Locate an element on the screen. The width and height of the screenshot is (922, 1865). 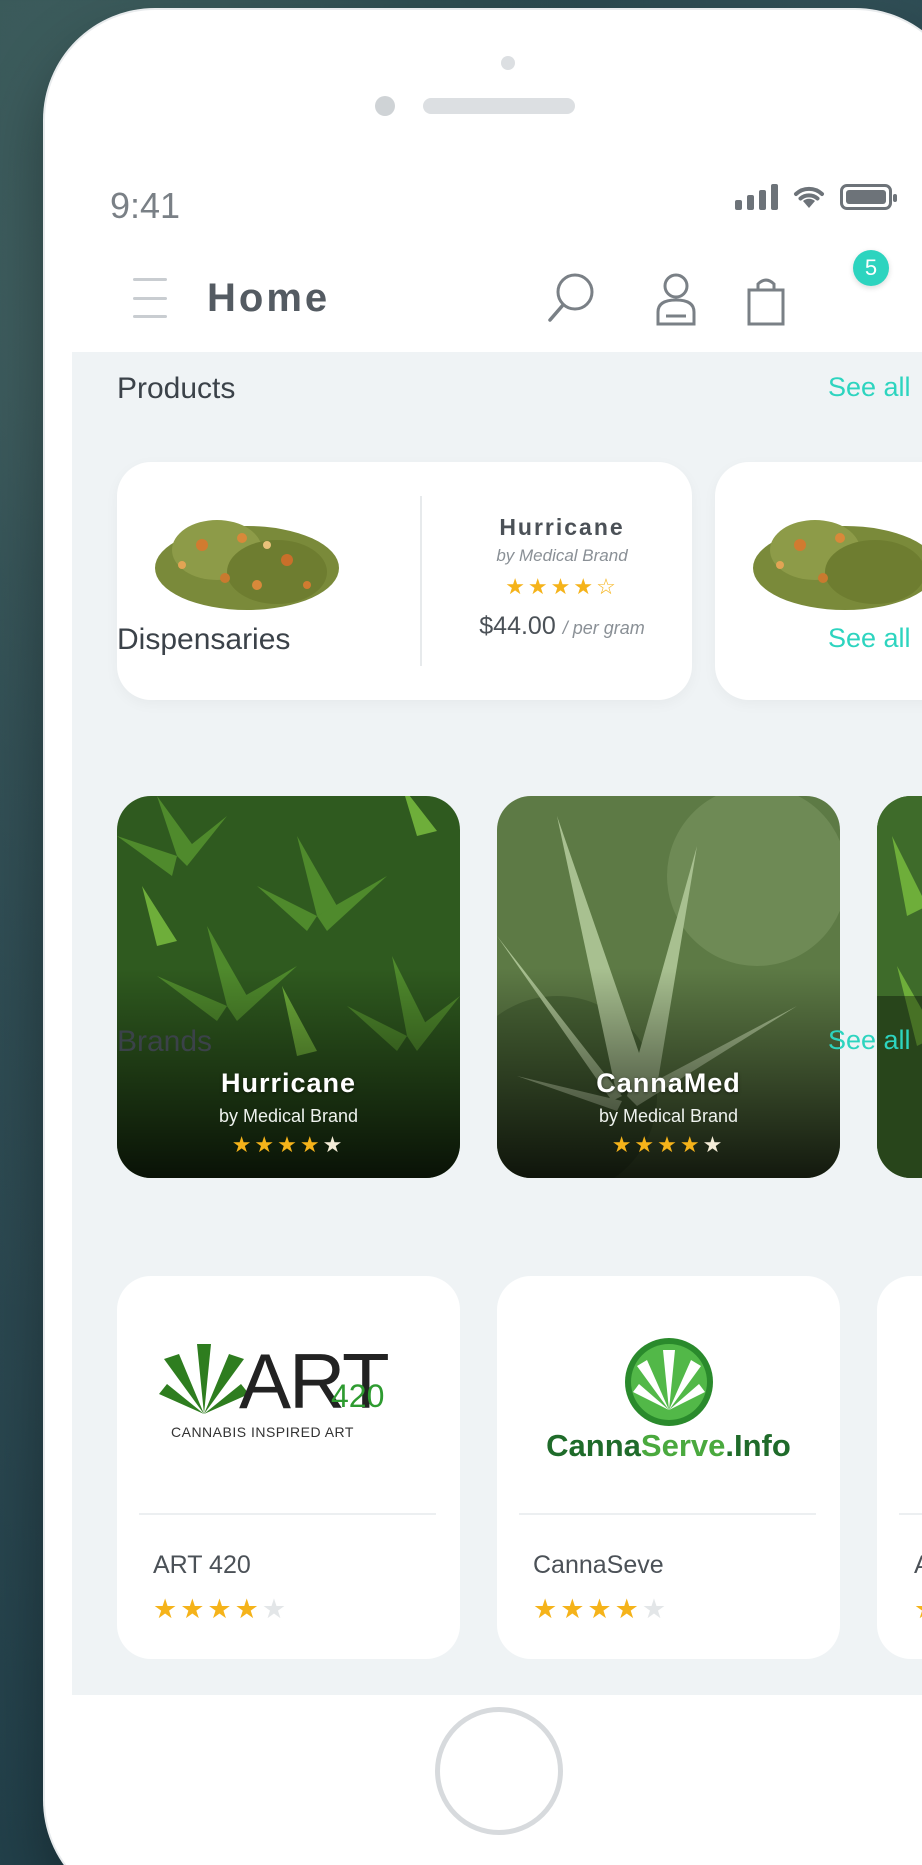
product-price: $44.00 / per gram is located at coordinates (562, 626).